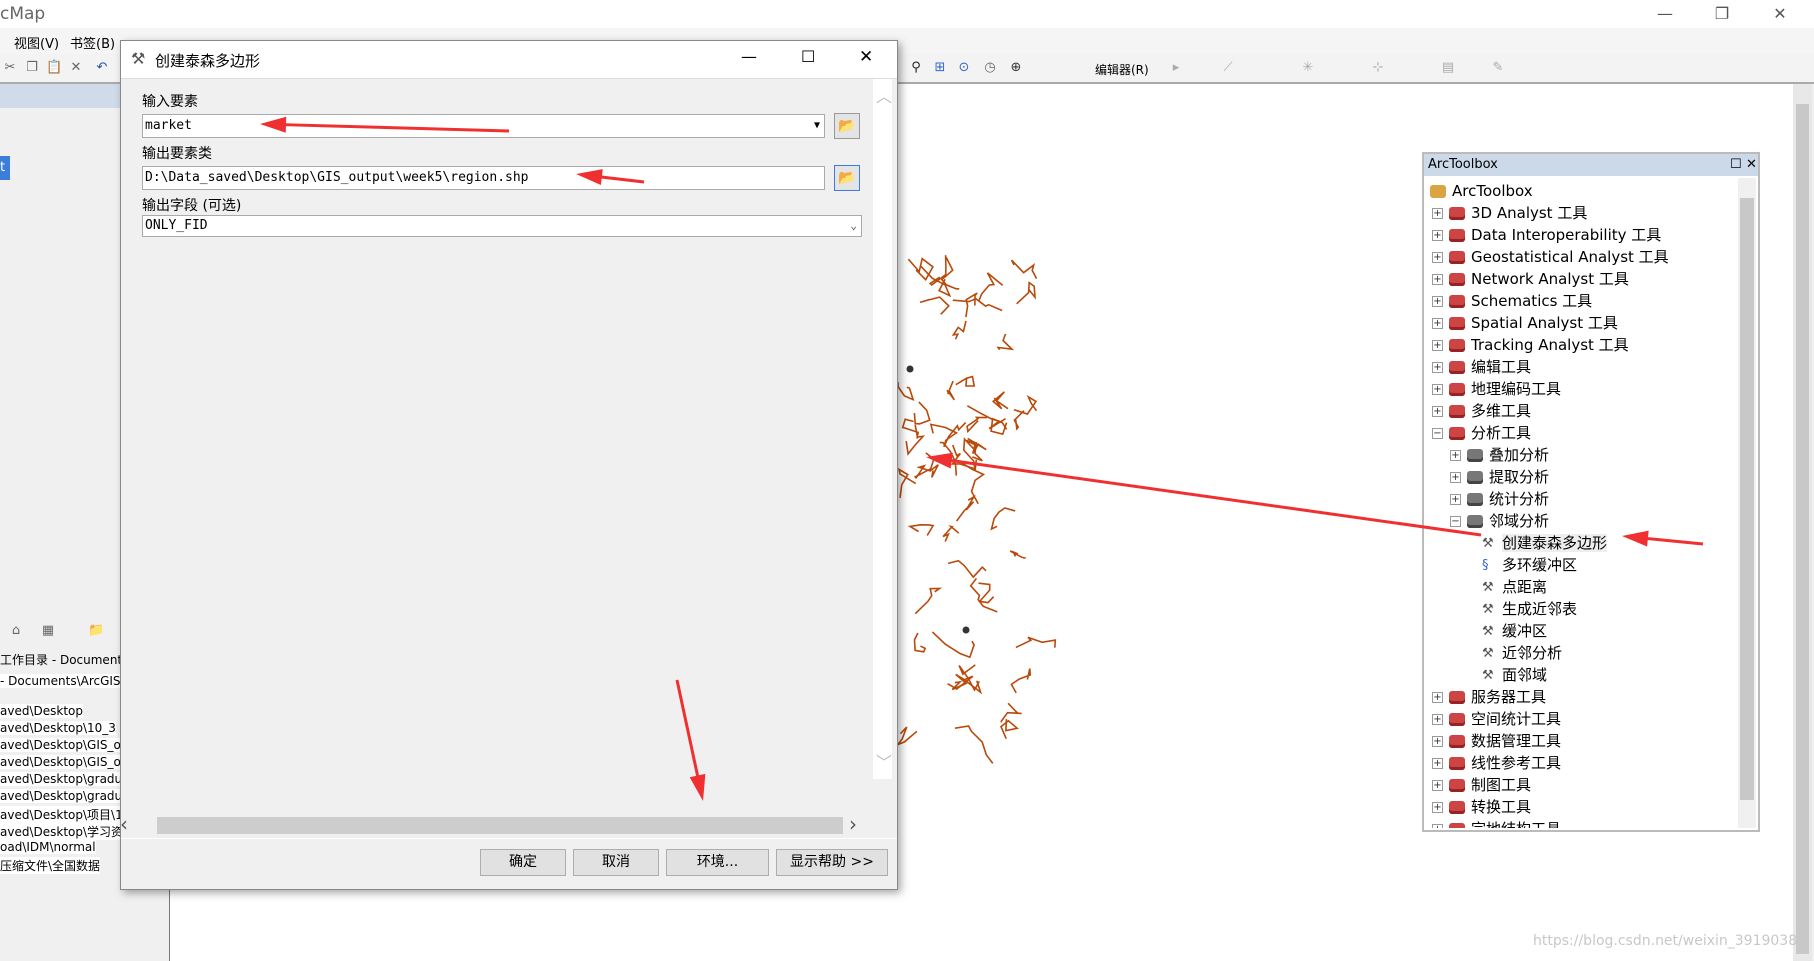  I want to click on maximize-icon: ☐, so click(1736, 165).